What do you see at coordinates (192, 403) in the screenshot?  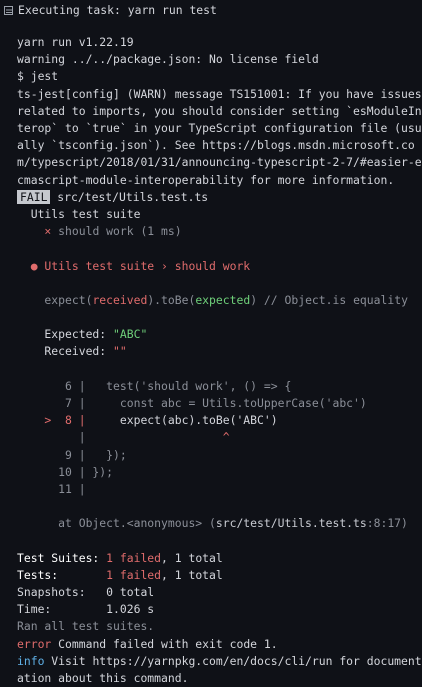 I see `code-line-7: 7 | const abc = Utils.toUpperCase('abc')` at bounding box center [192, 403].